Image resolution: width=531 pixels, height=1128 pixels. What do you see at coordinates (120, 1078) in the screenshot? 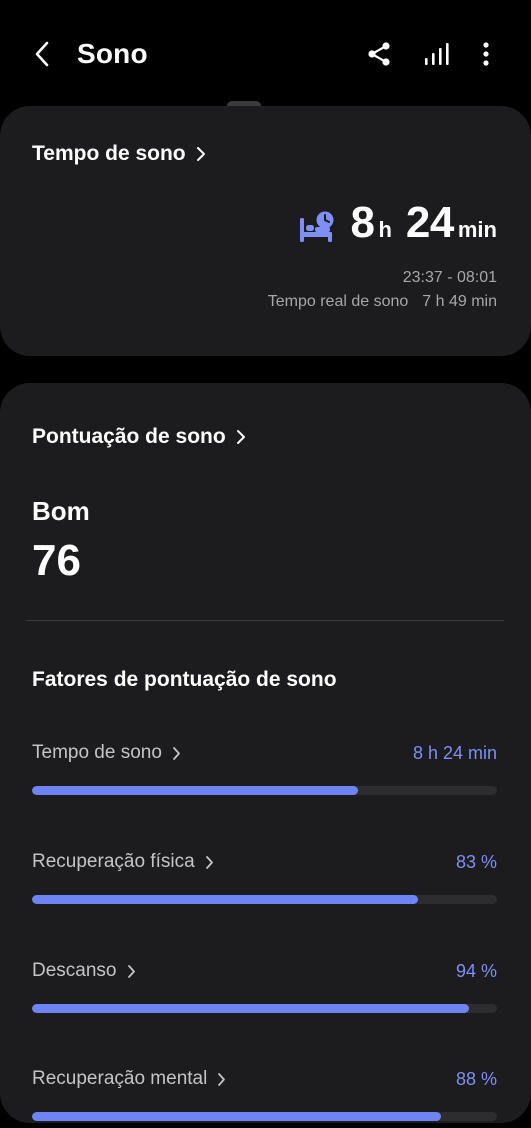
I see `factor-name: Recuperação mental` at bounding box center [120, 1078].